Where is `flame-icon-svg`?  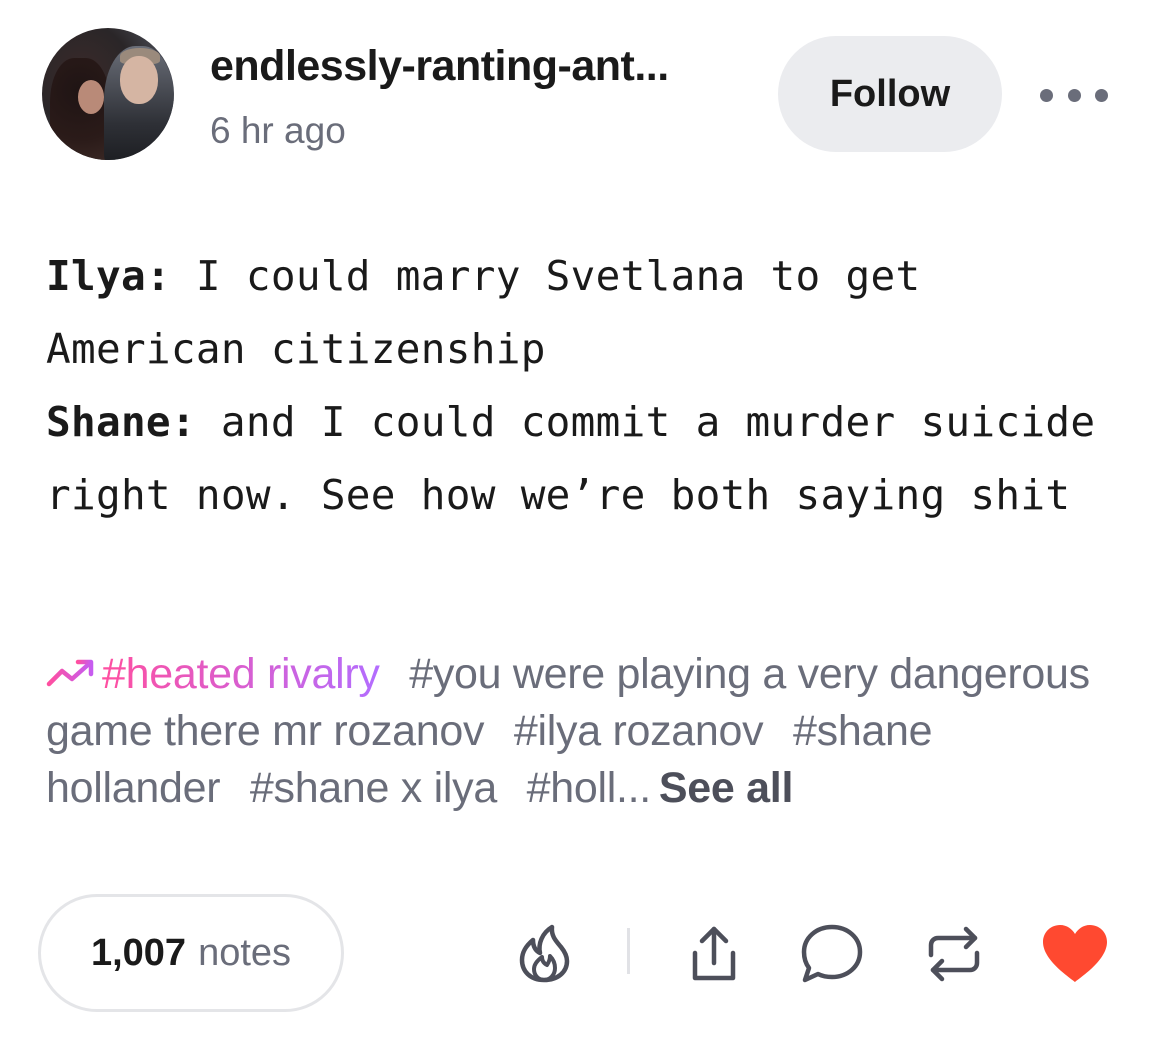 flame-icon-svg is located at coordinates (544, 953).